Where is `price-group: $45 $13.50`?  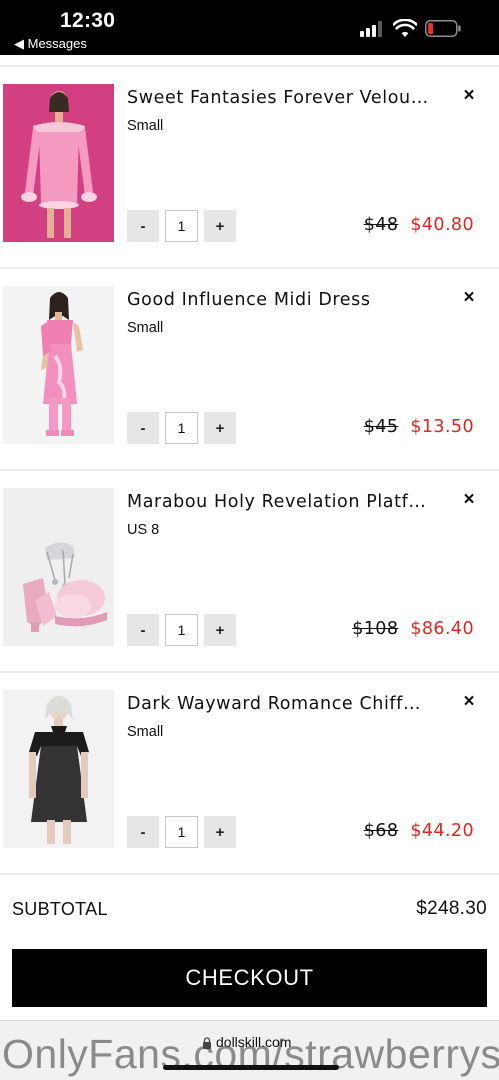 price-group: $45 $13.50 is located at coordinates (419, 427).